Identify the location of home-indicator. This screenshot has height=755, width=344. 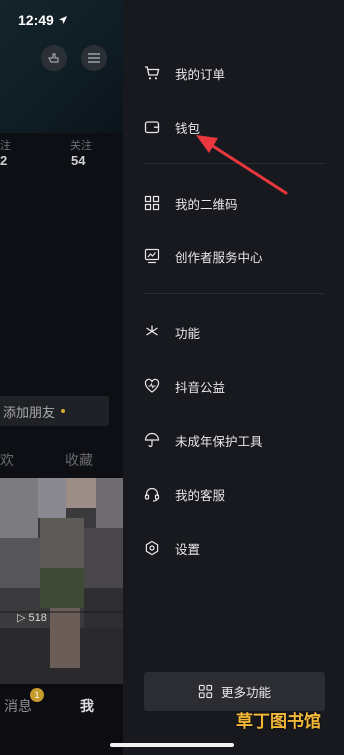
(172, 745).